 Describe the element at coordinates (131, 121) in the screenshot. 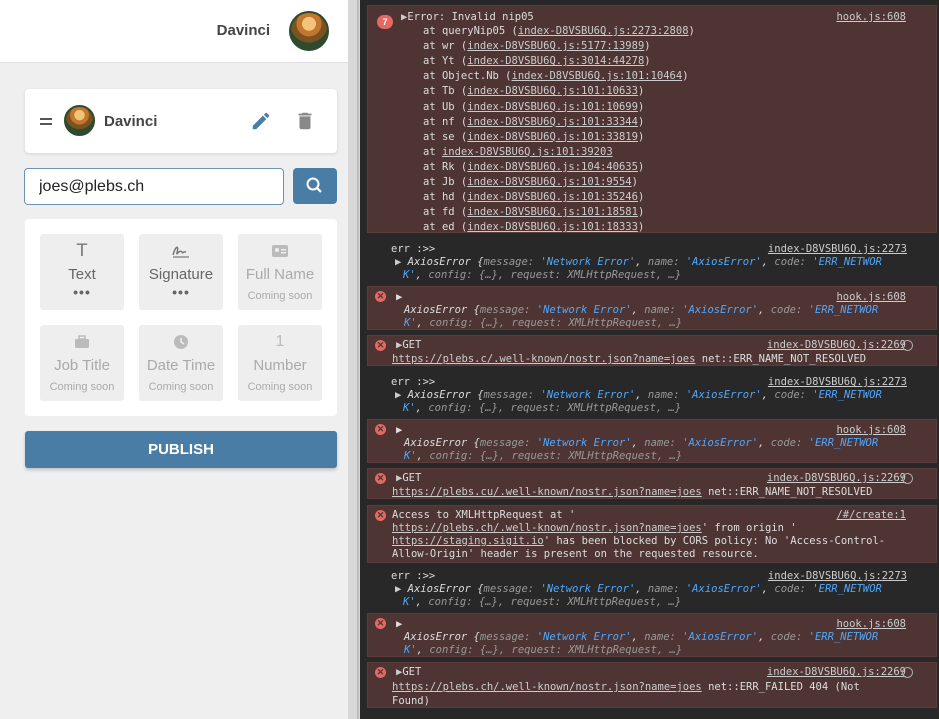

I see `signer-name: Davinci` at that location.